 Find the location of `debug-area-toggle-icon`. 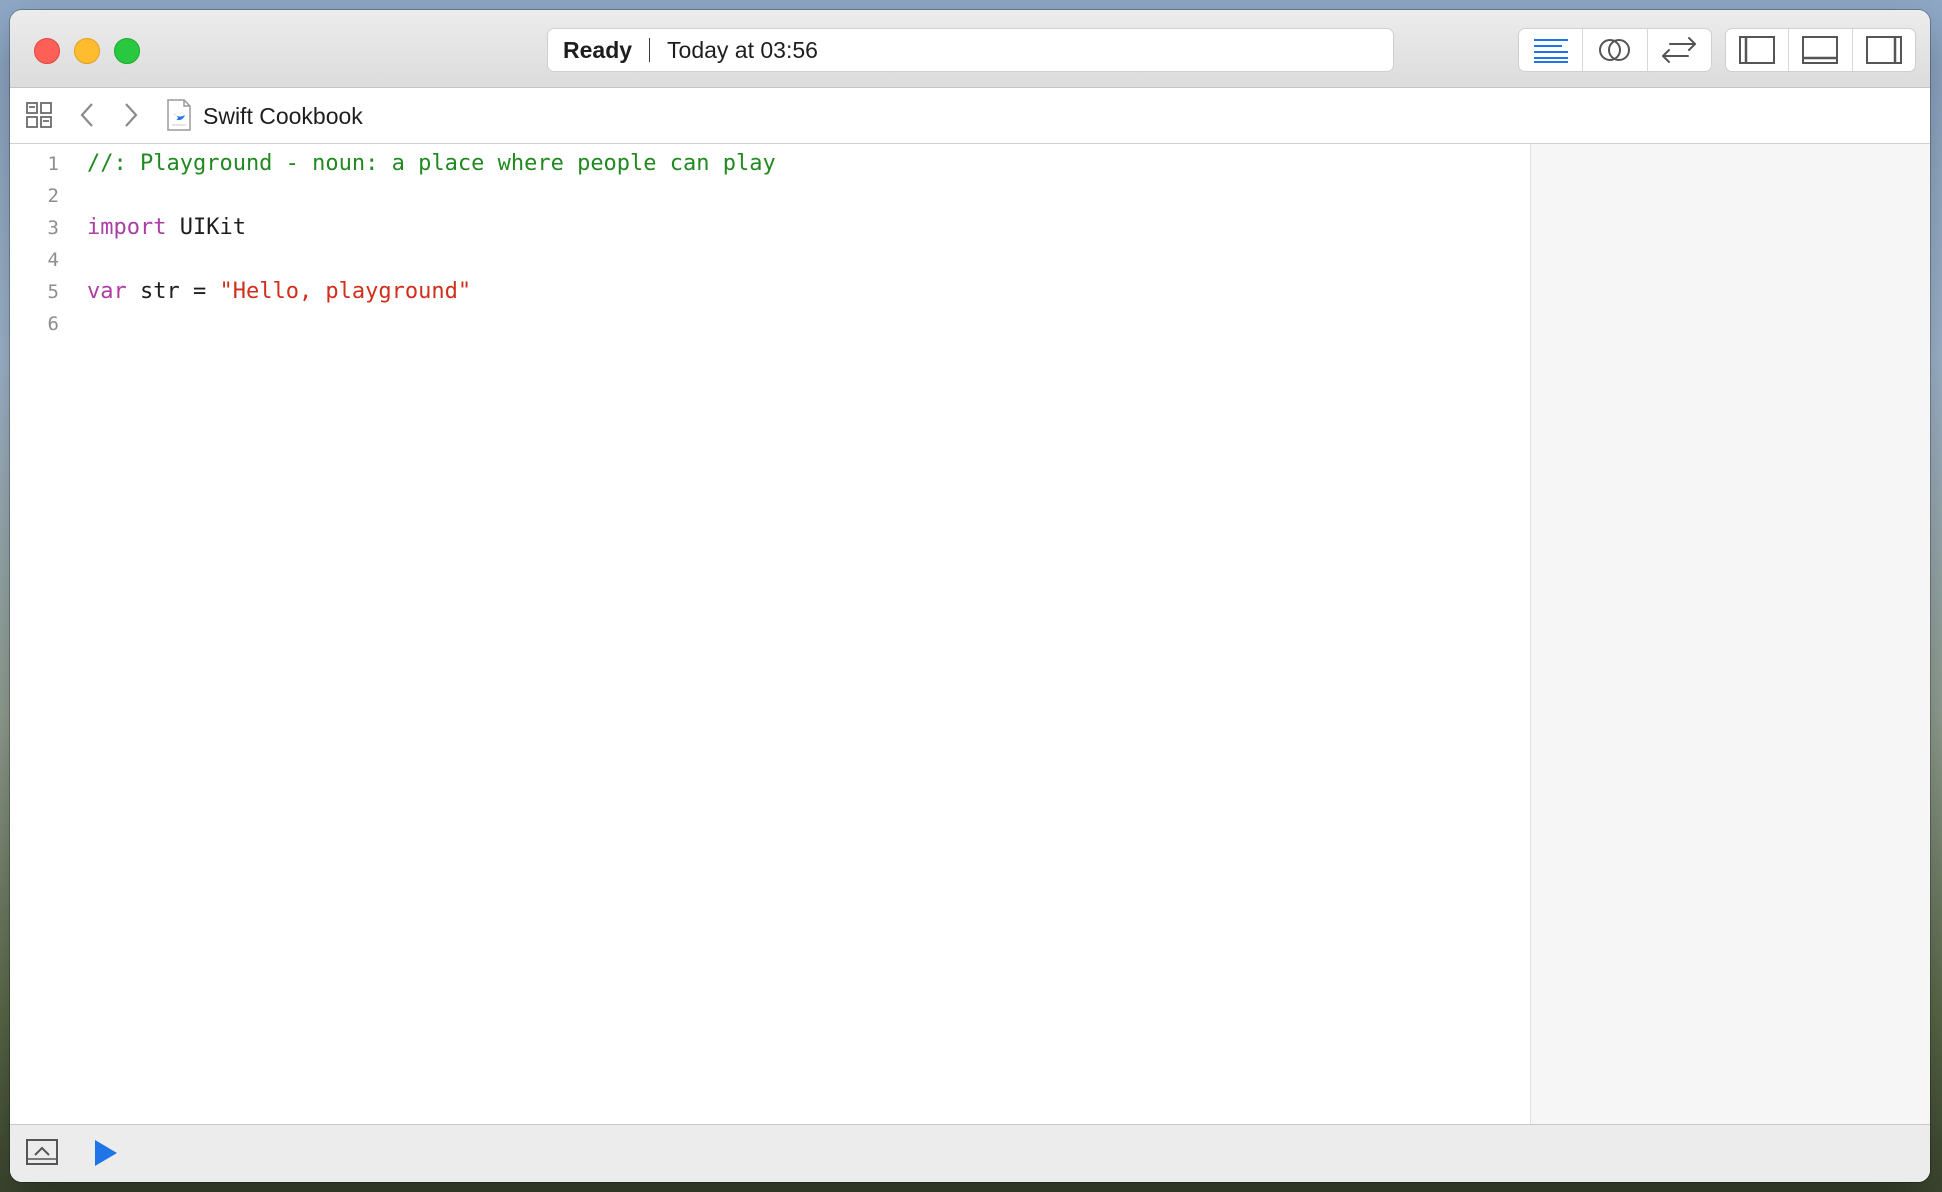

debug-area-toggle-icon is located at coordinates (1820, 50).